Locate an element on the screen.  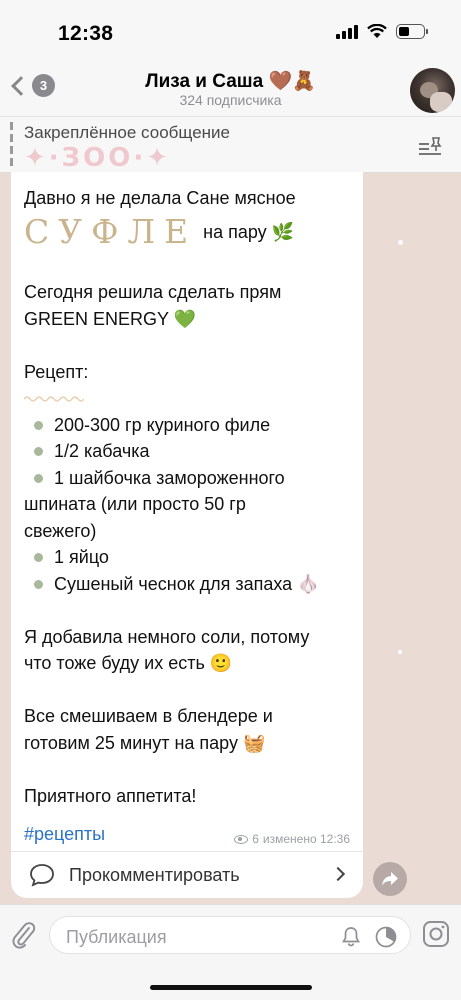
message-meta: 6 изменено 12:36 is located at coordinates (292, 839).